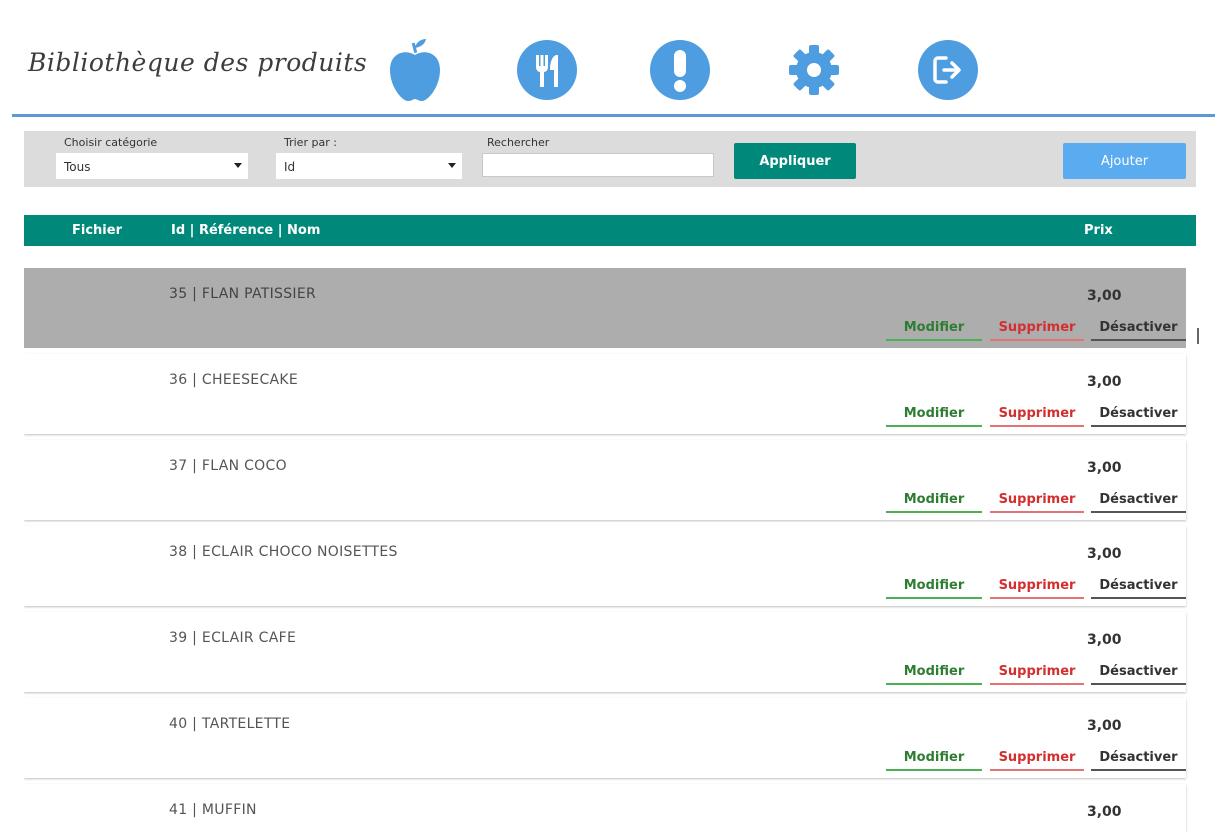 Image resolution: width=1215 pixels, height=832 pixels. I want to click on apply-button: Appliquer, so click(795, 161).